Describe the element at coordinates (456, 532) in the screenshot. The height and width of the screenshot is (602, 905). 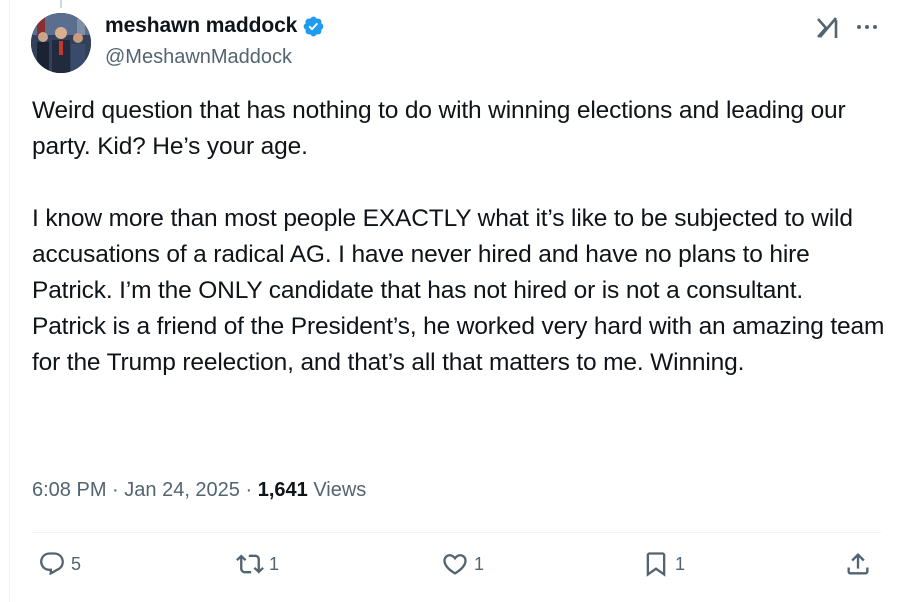
I see `action-divider` at that location.